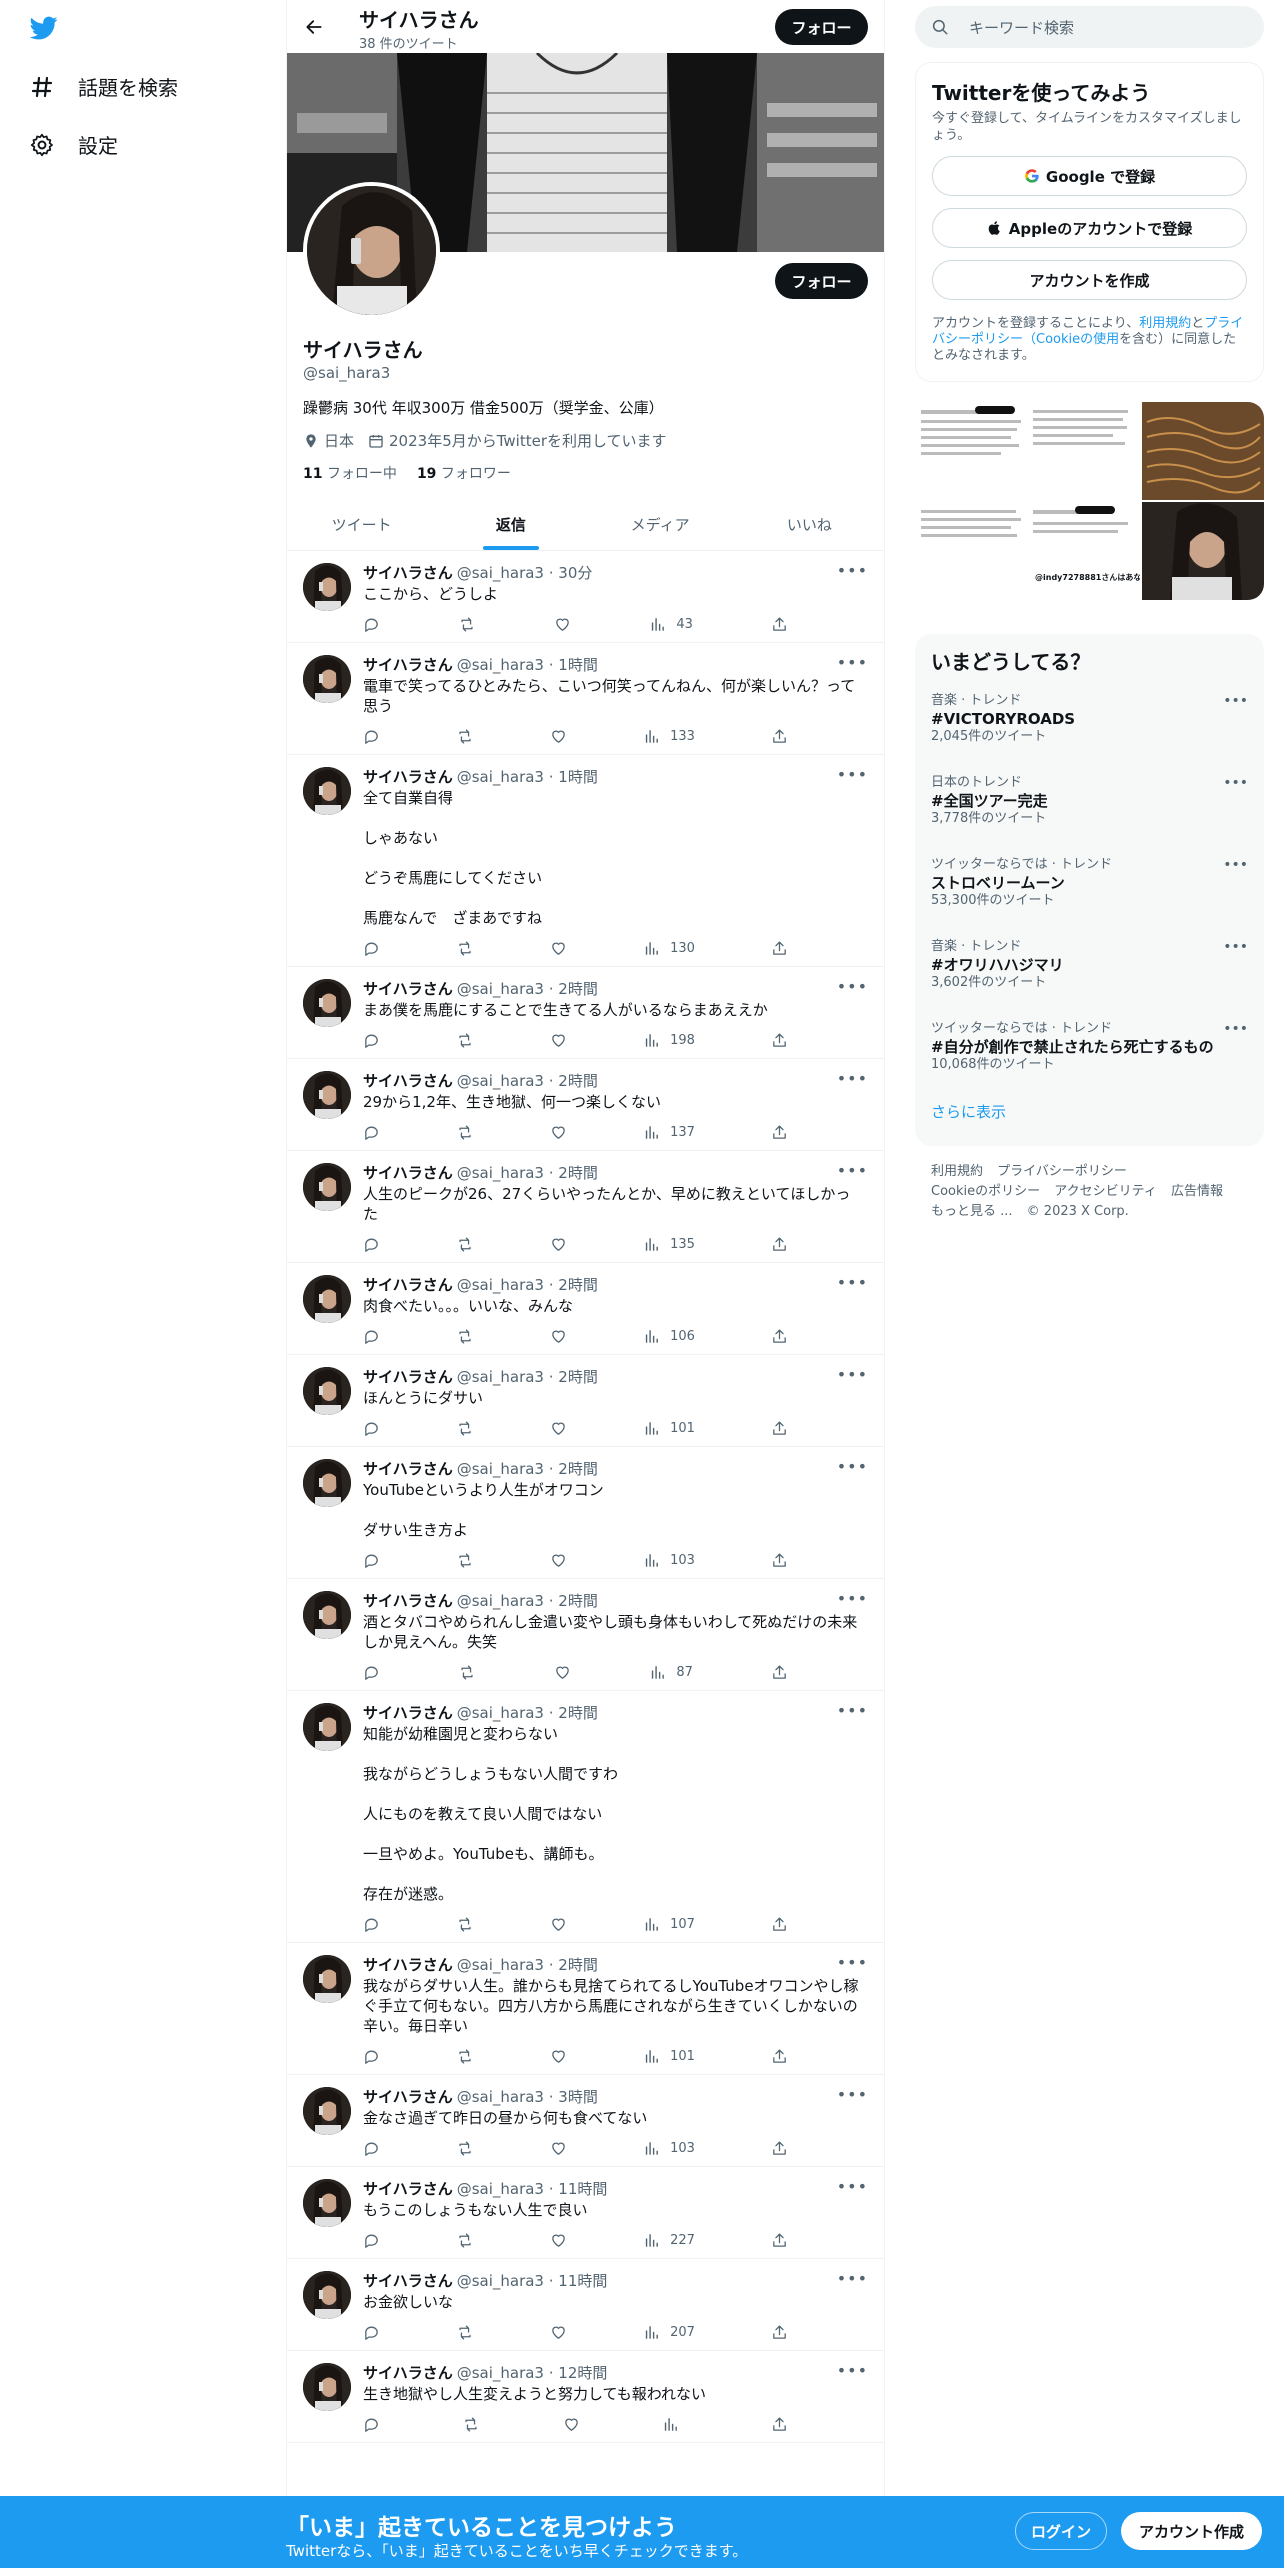 The width and height of the screenshot is (1284, 2568). I want to click on signup-button: アカウント作成, so click(1191, 2531).